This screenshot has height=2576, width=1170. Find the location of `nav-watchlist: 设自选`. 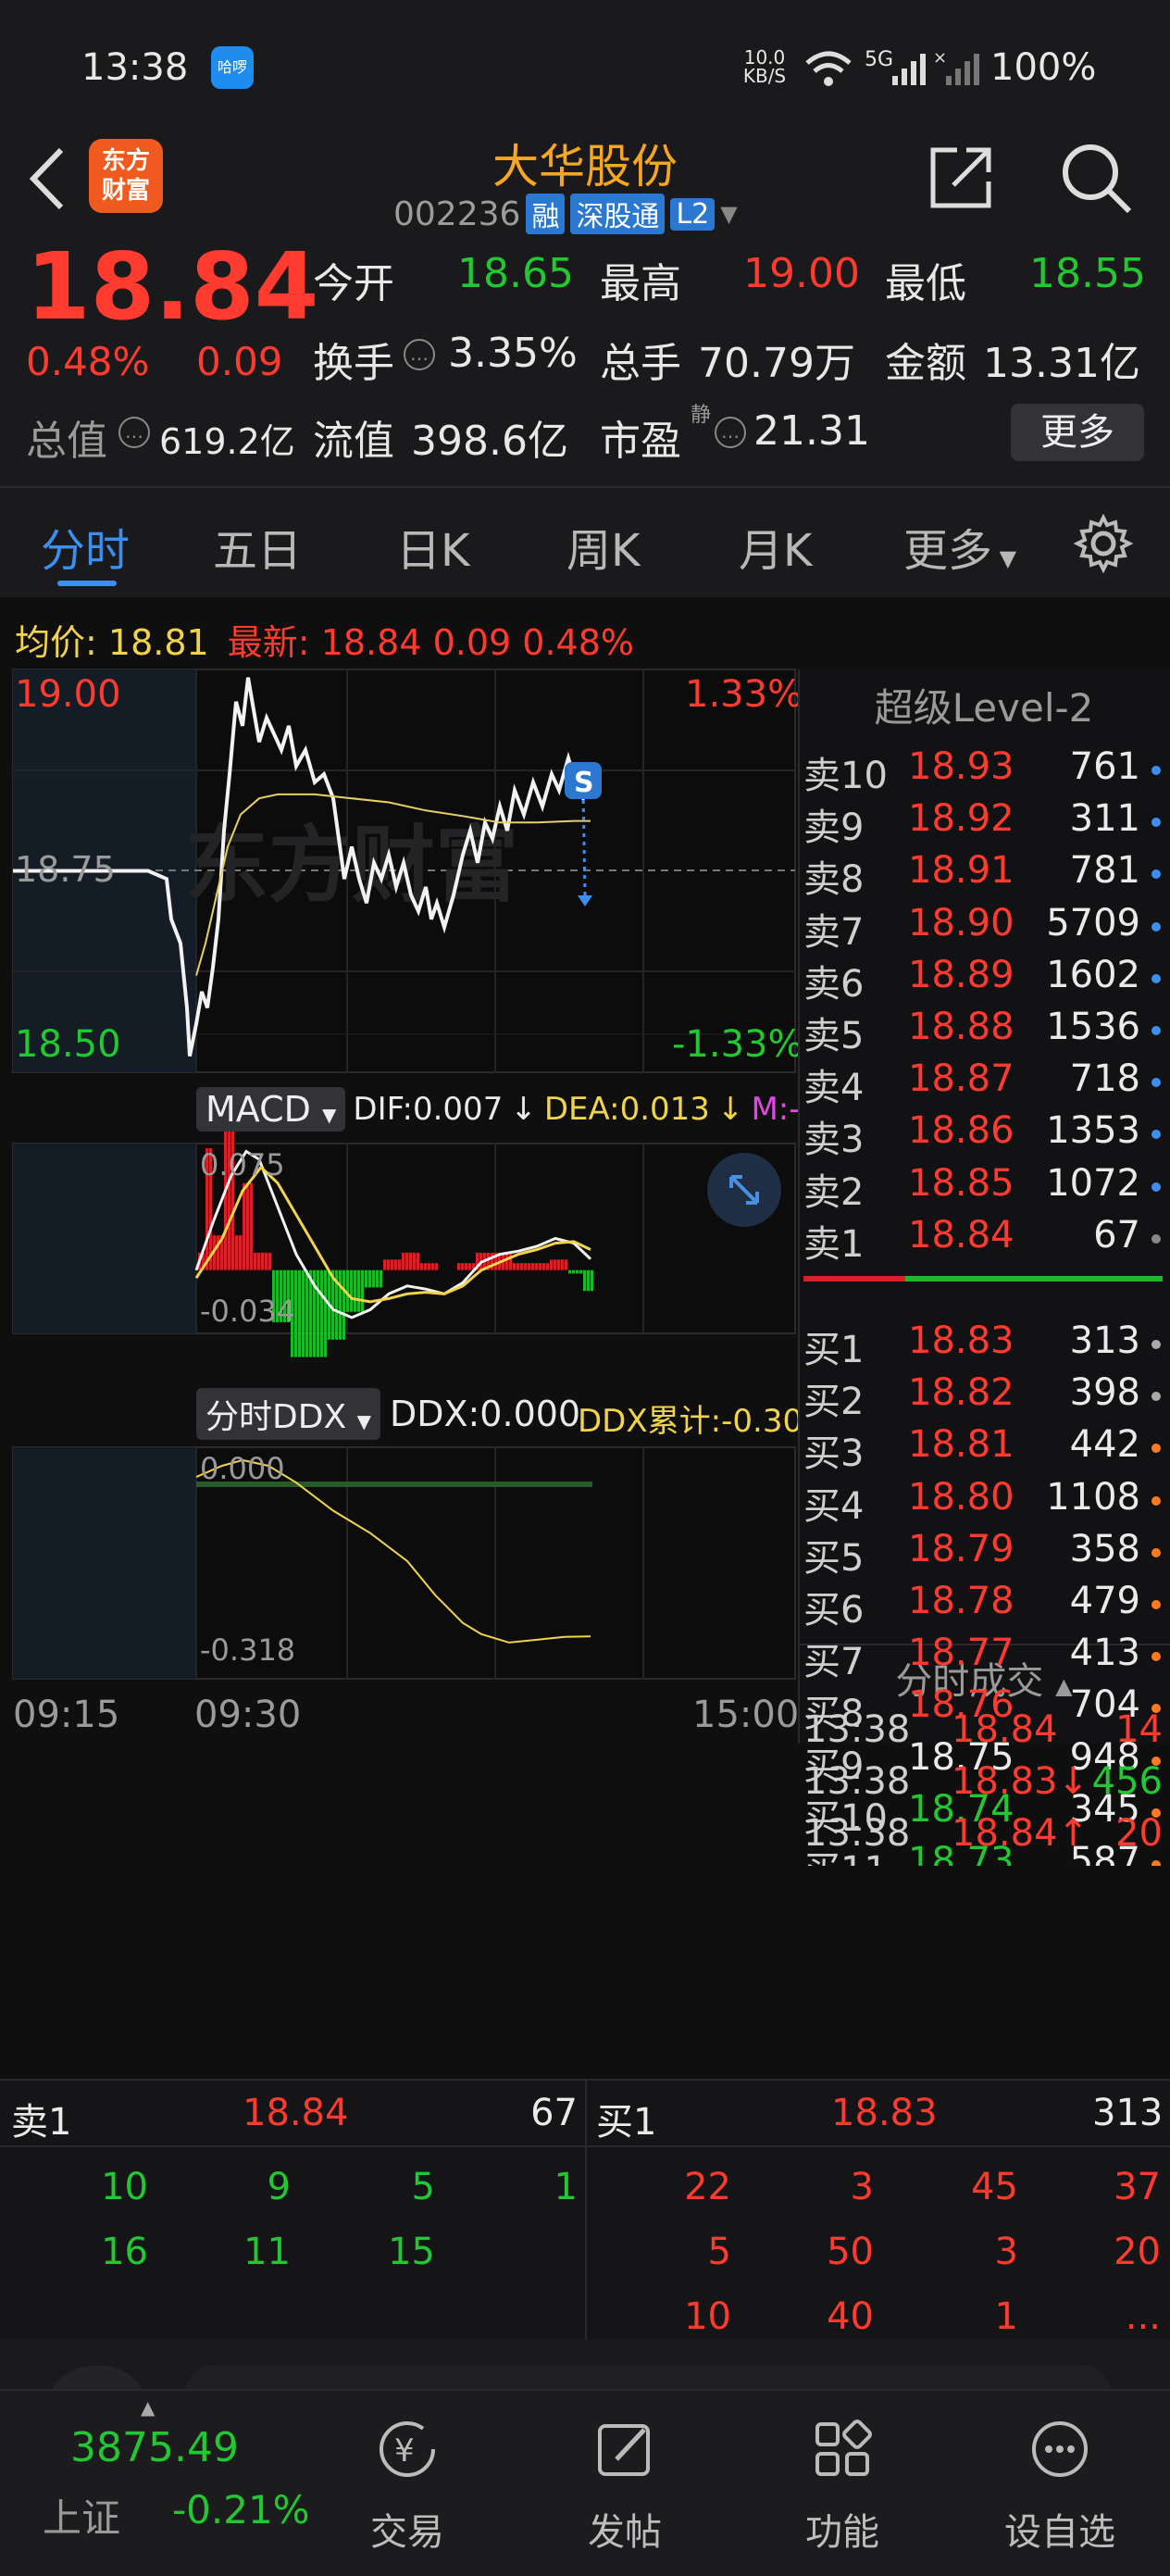

nav-watchlist: 设自选 is located at coordinates (1060, 2484).